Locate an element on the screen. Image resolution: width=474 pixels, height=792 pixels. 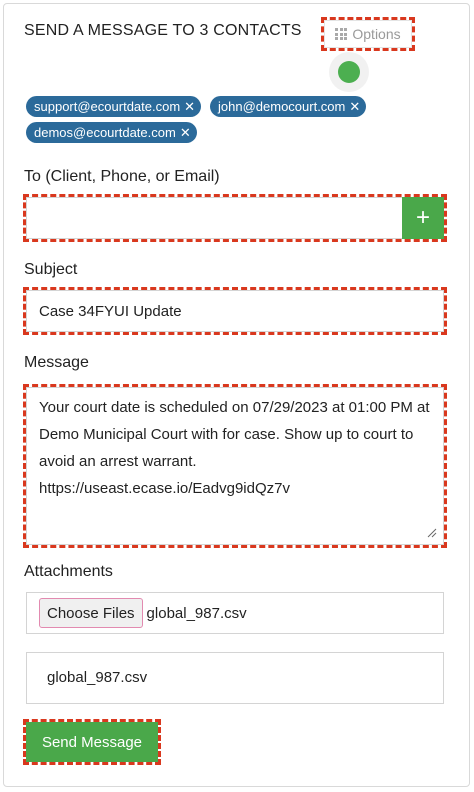
add-recipient-button: + is located at coordinates (423, 218).